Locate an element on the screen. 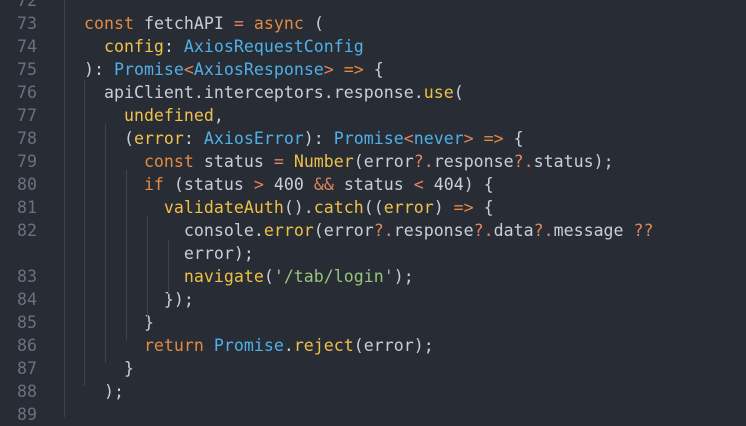 The width and height of the screenshot is (746, 426). code-token: message is located at coordinates (588, 230).